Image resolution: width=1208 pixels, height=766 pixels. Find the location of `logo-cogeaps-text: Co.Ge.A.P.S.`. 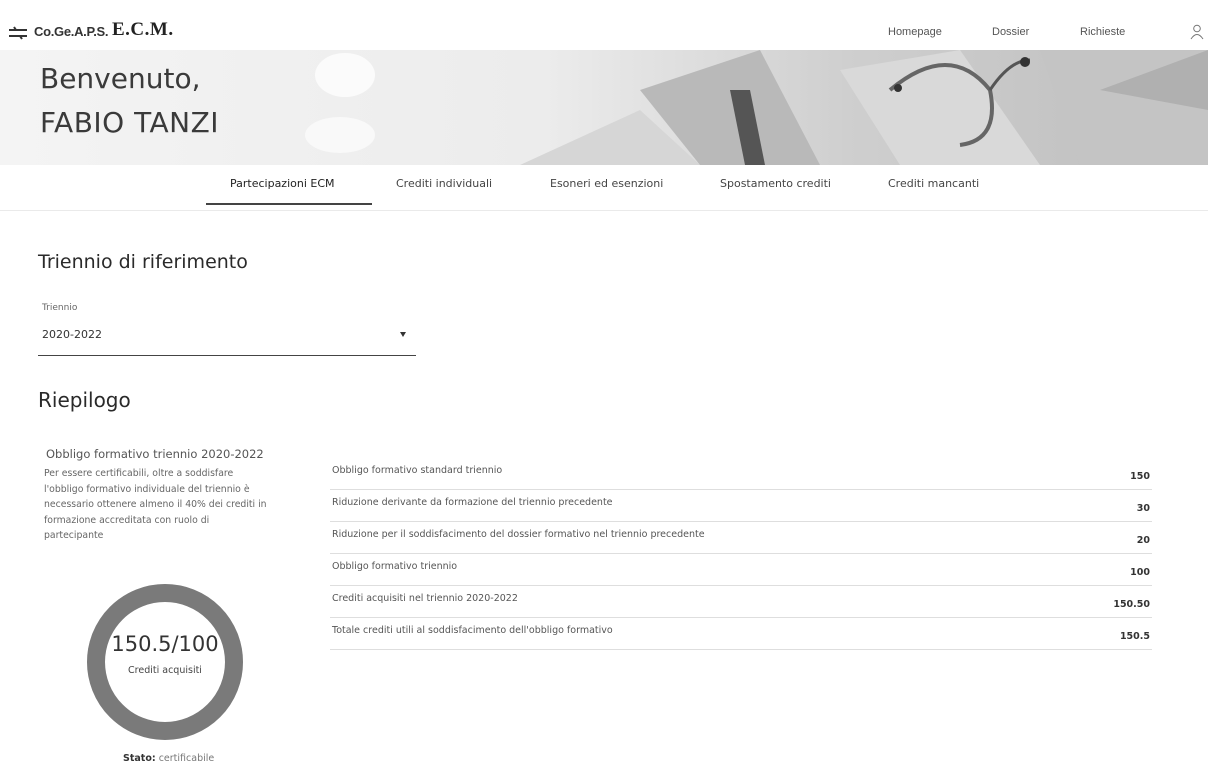

logo-cogeaps-text: Co.Ge.A.P.S. is located at coordinates (71, 31).